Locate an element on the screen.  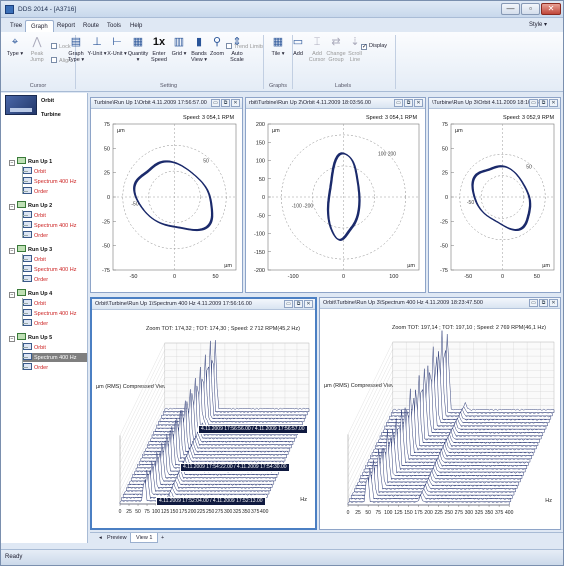
add-label-button: ▭ Add is located at coordinates (298, 57).